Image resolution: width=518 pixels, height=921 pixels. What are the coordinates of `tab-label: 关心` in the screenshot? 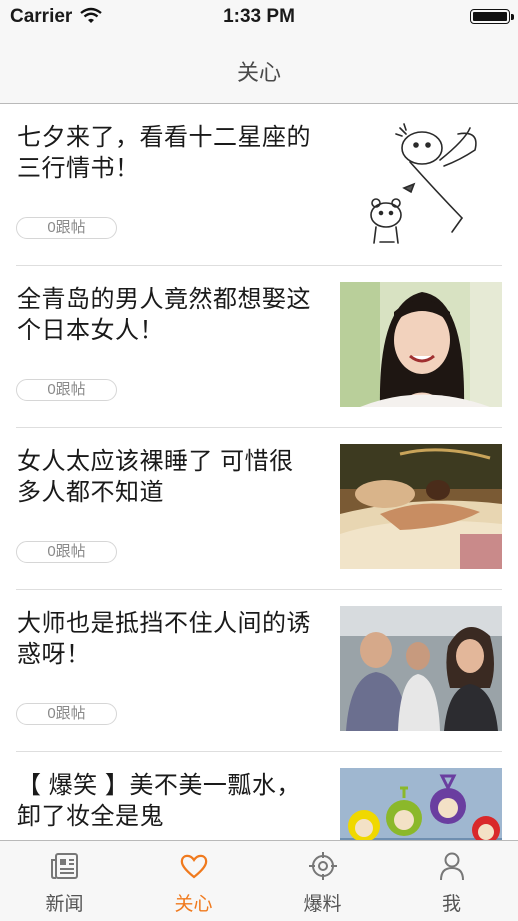 It's located at (193, 904).